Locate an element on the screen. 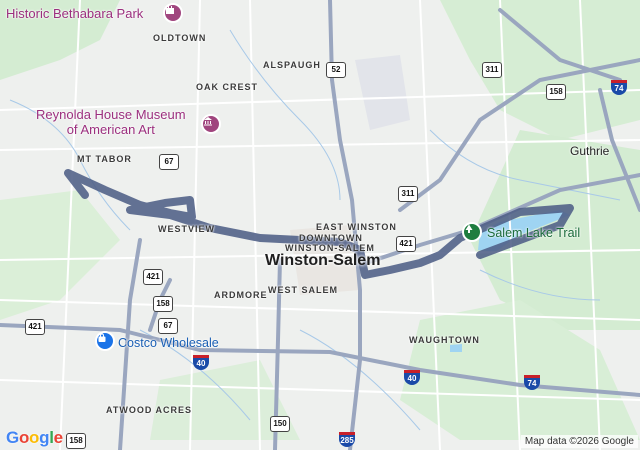  us-route-shield-158-south: 158 is located at coordinates (76, 441).